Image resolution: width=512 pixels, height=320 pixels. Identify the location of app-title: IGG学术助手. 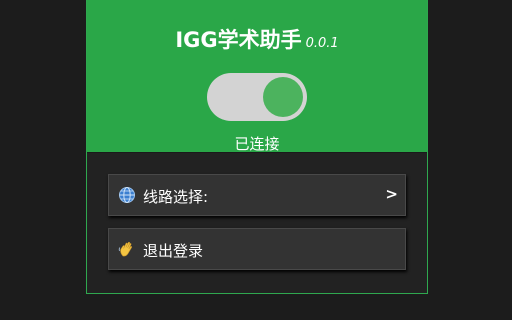
(238, 40).